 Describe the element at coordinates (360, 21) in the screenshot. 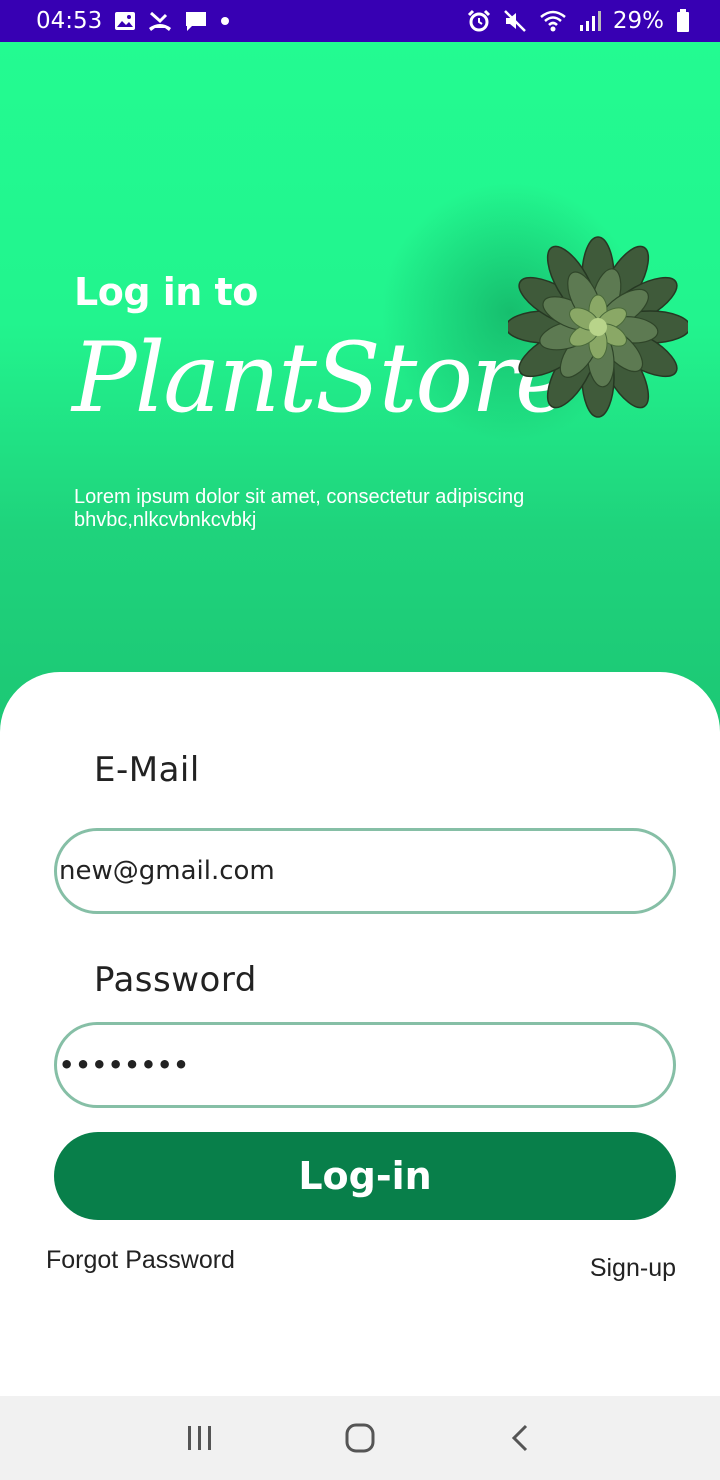

I see `status-bar: 04:53 29%` at that location.